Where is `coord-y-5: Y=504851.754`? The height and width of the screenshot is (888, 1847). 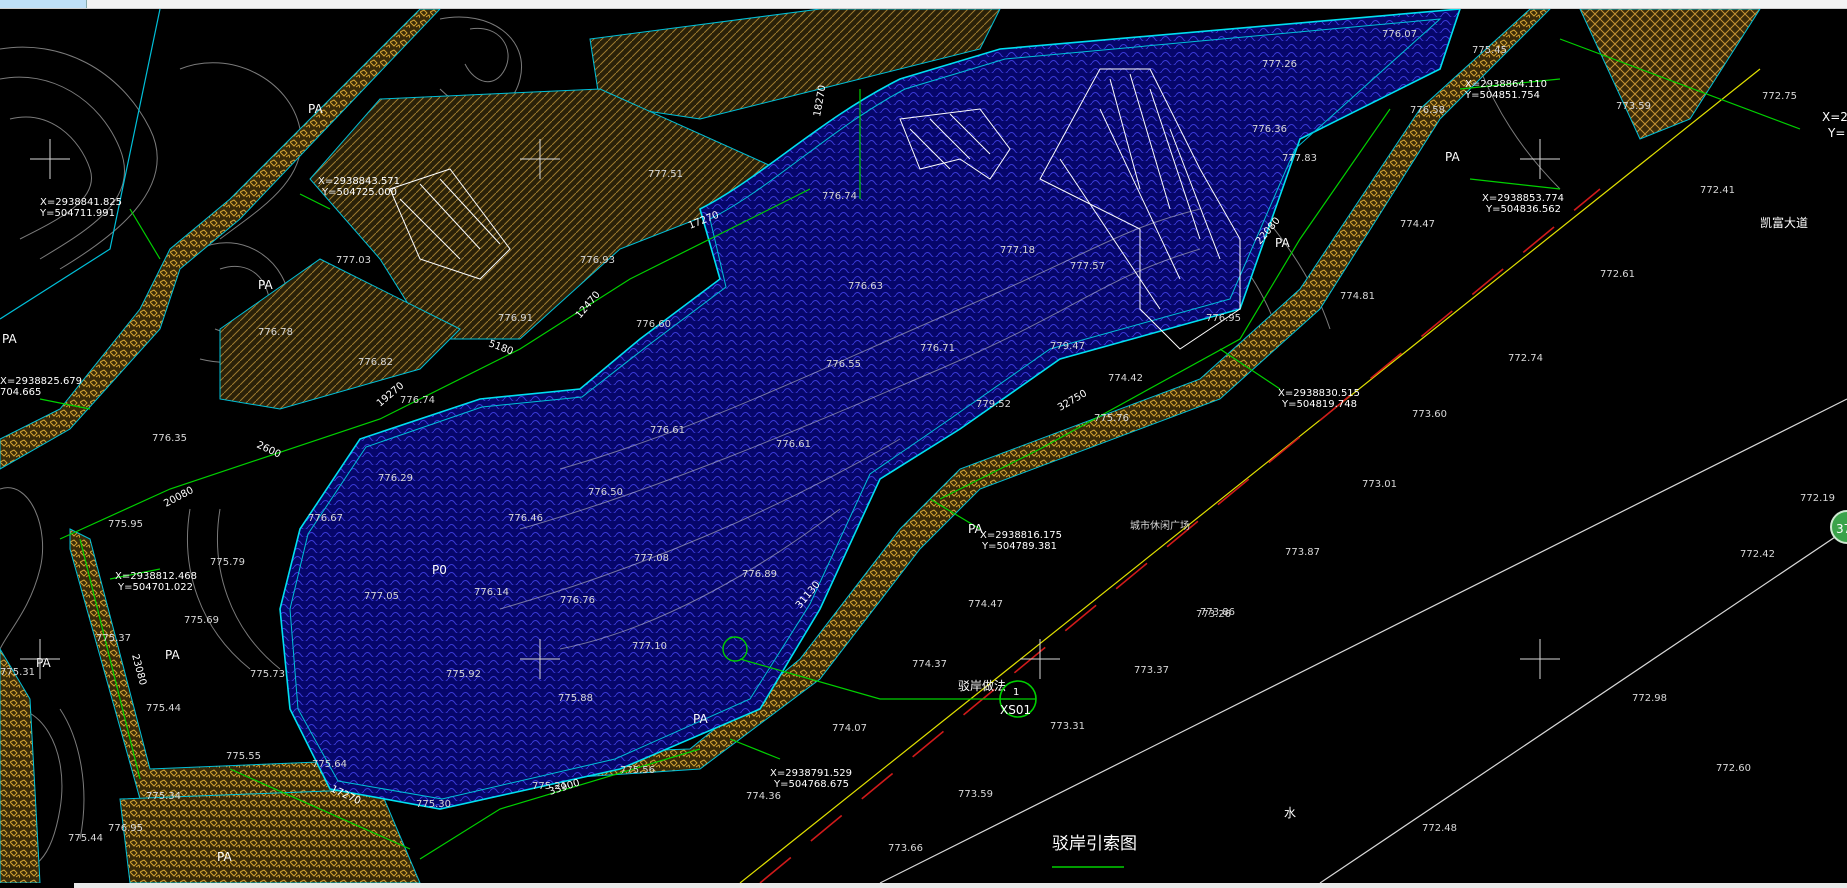
coord-y-5: Y=504851.754 is located at coordinates (1502, 95).